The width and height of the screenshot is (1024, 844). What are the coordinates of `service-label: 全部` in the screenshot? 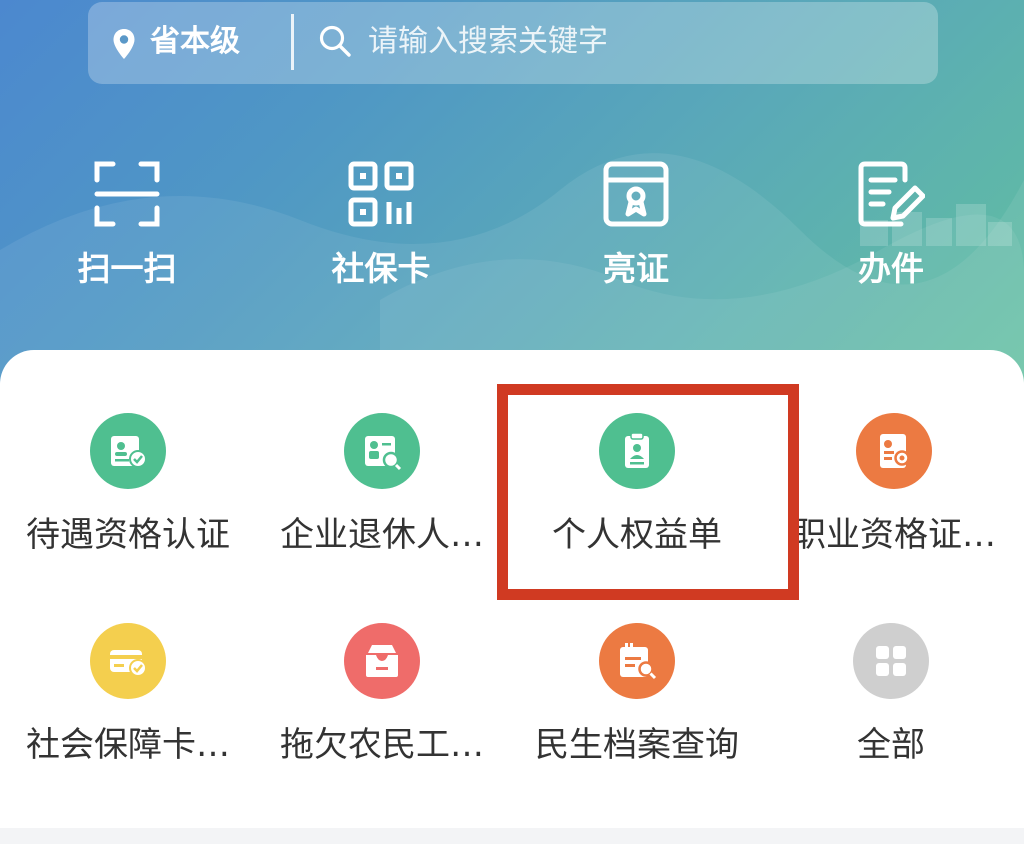 It's located at (891, 745).